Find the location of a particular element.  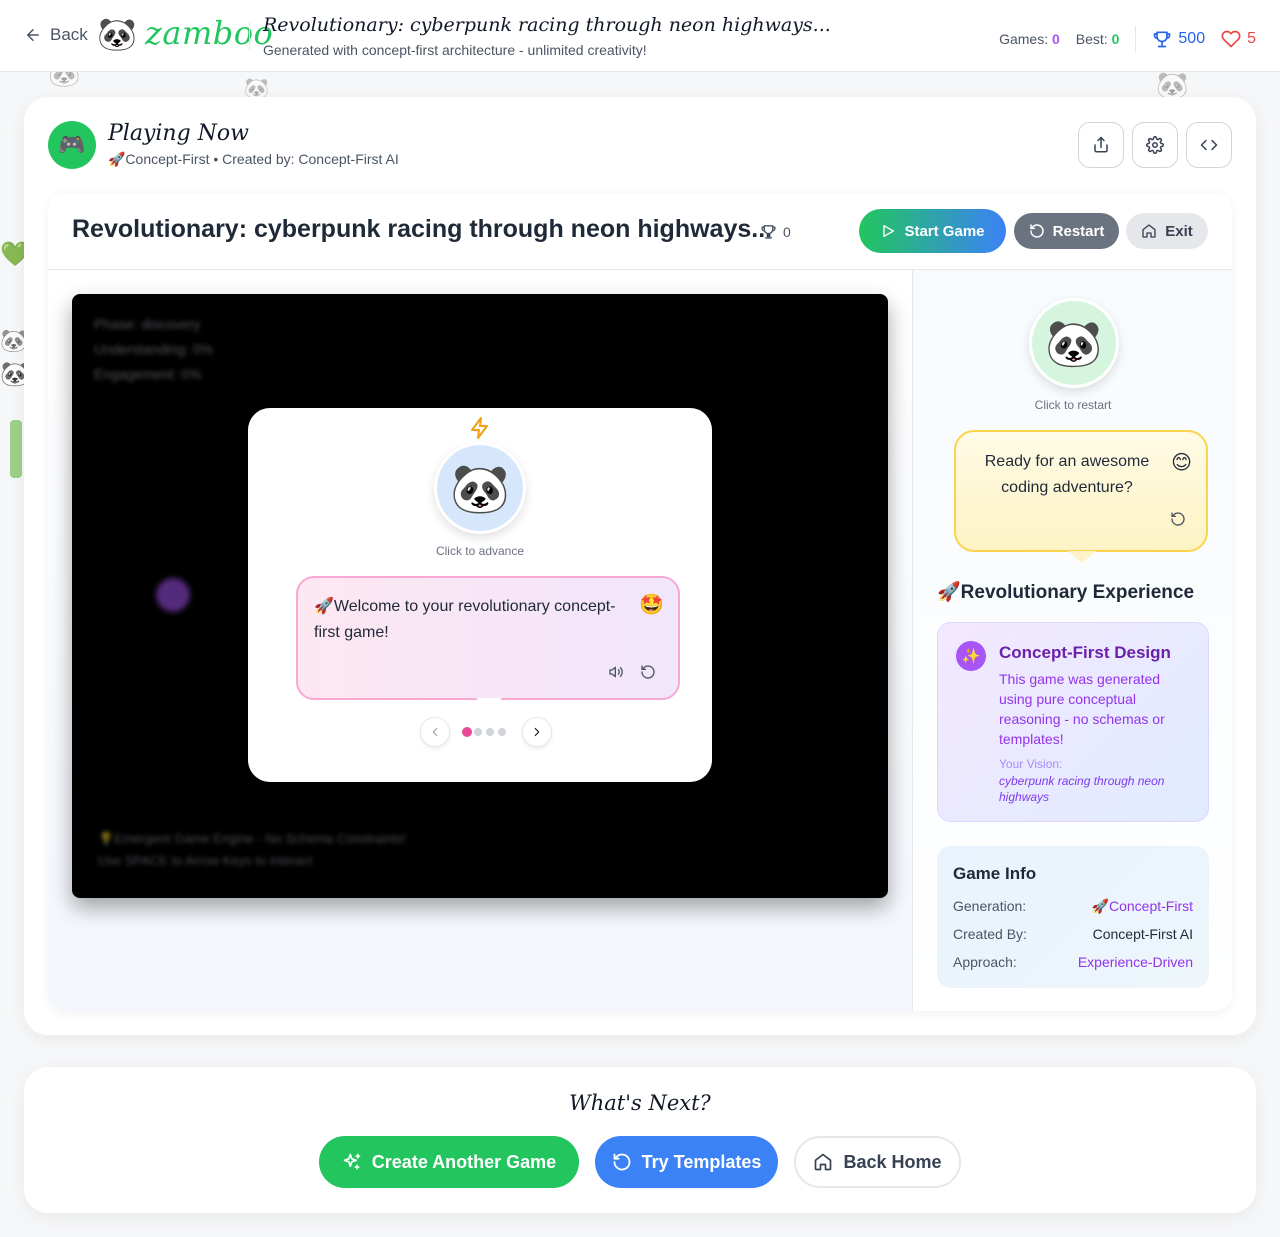

games-count: 0 is located at coordinates (1056, 39).